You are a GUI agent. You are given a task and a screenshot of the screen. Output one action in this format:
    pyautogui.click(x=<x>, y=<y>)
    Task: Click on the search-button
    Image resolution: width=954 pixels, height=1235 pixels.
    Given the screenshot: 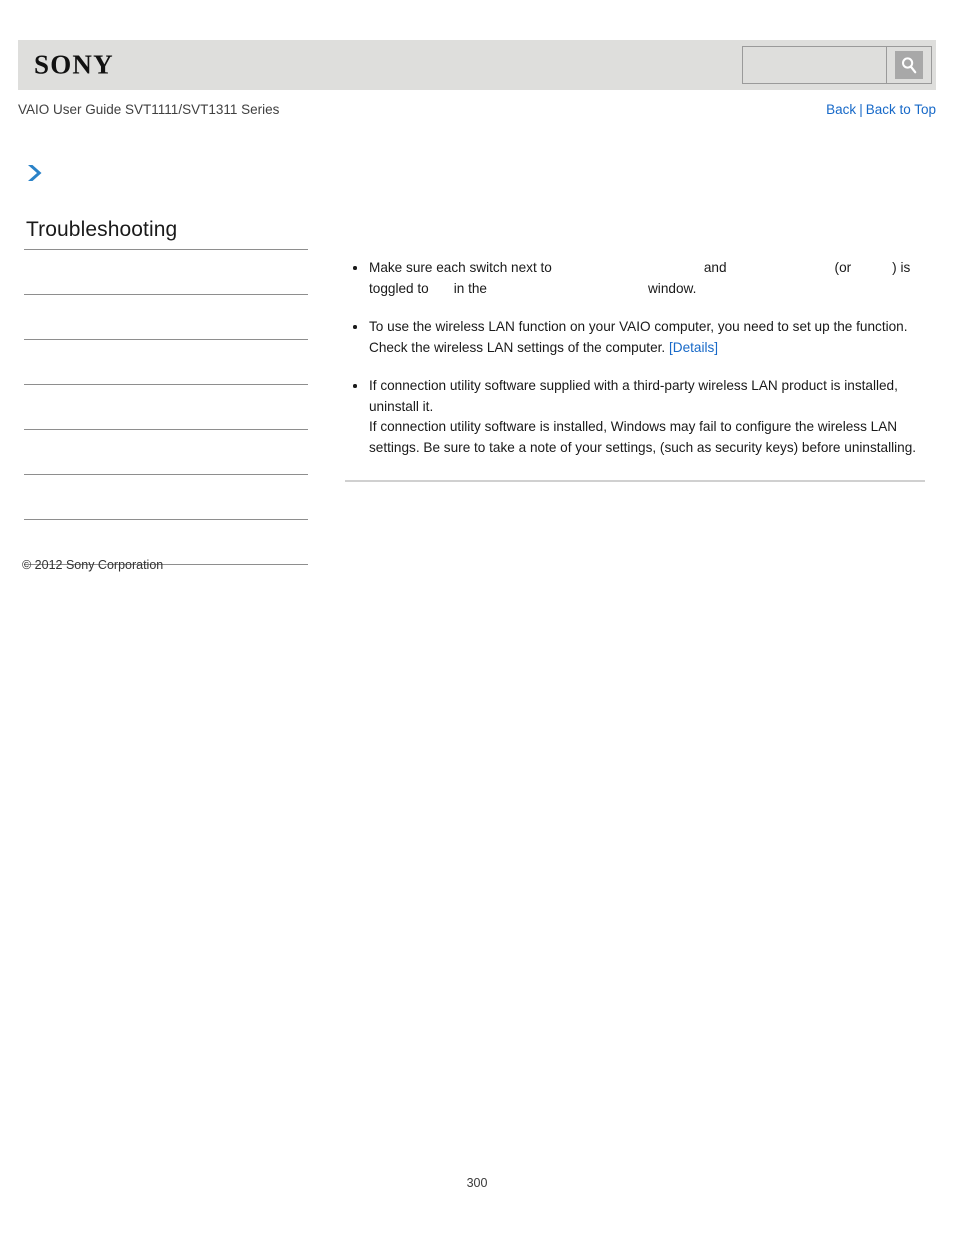 What is the action you would take?
    pyautogui.click(x=908, y=65)
    